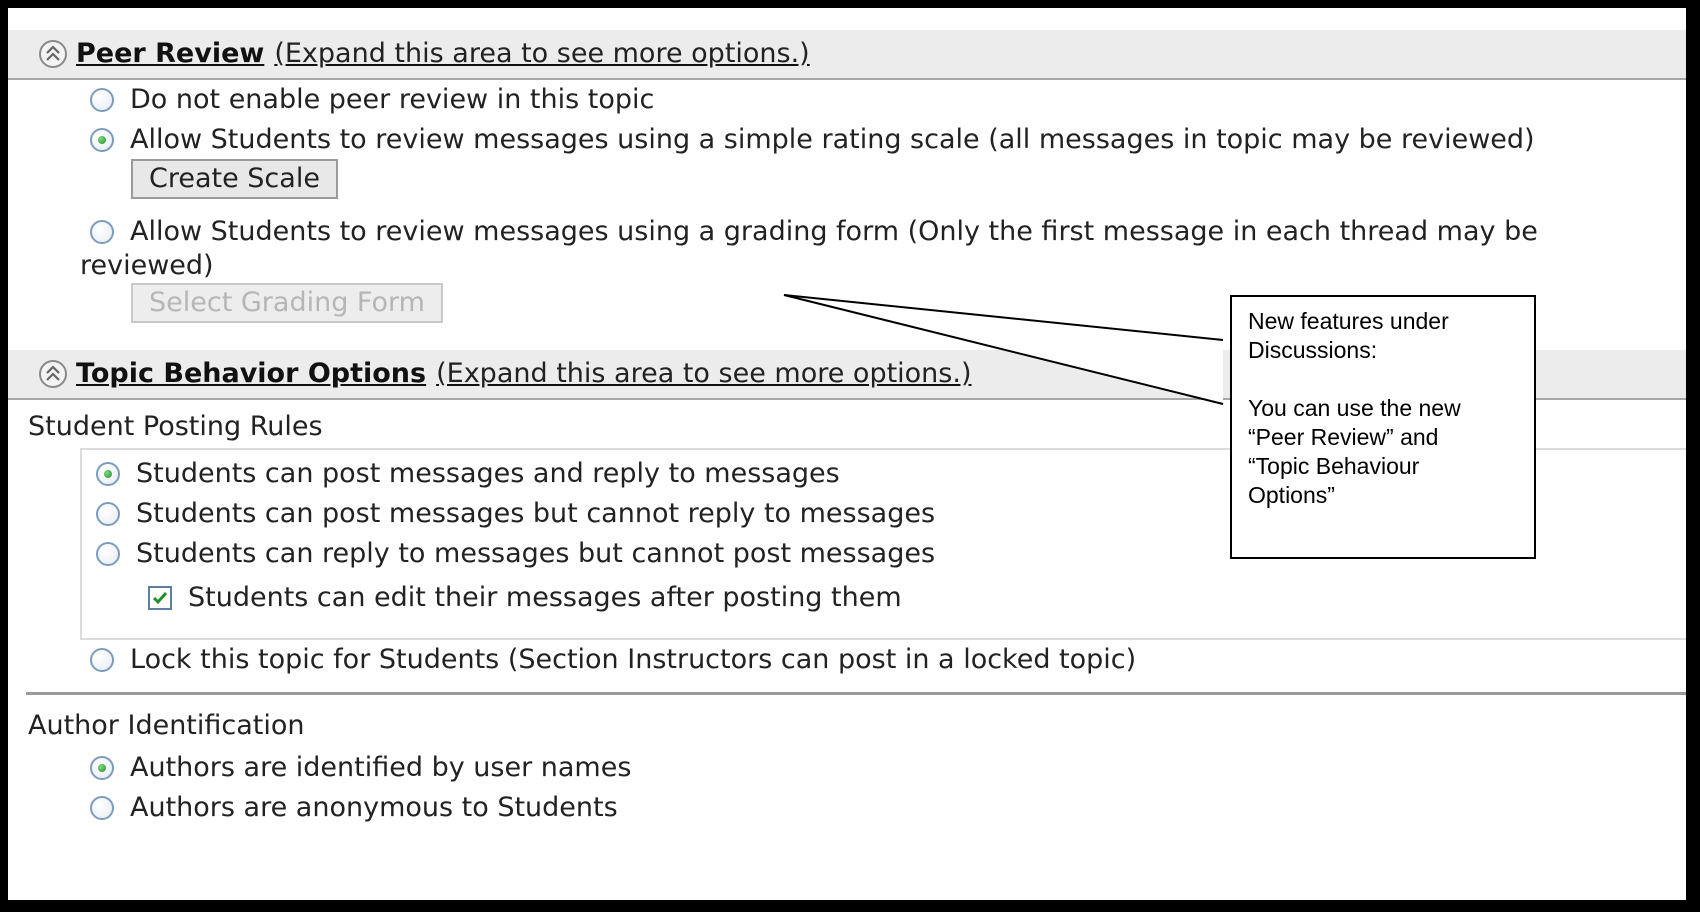  What do you see at coordinates (1334, 466) in the screenshot?
I see `callout-line: “Topic Behaviour` at bounding box center [1334, 466].